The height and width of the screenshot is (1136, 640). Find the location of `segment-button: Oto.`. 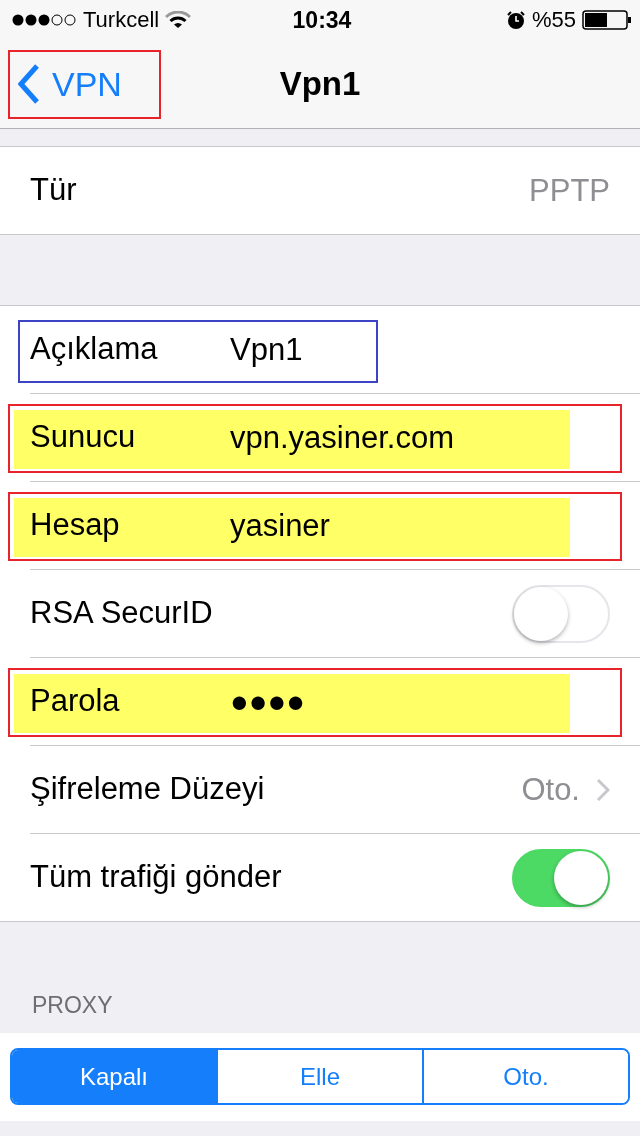

segment-button: Oto. is located at coordinates (525, 1076).